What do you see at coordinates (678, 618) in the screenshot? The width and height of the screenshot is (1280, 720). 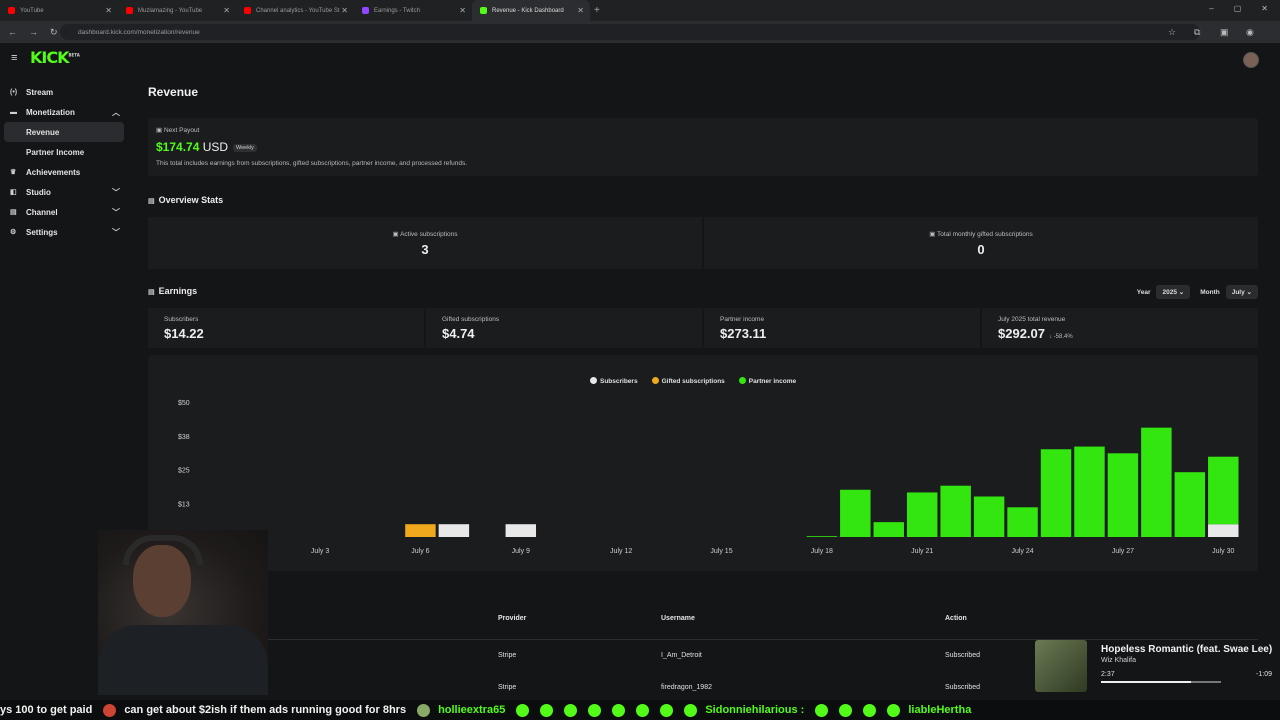 I see `table-header-username: Username` at bounding box center [678, 618].